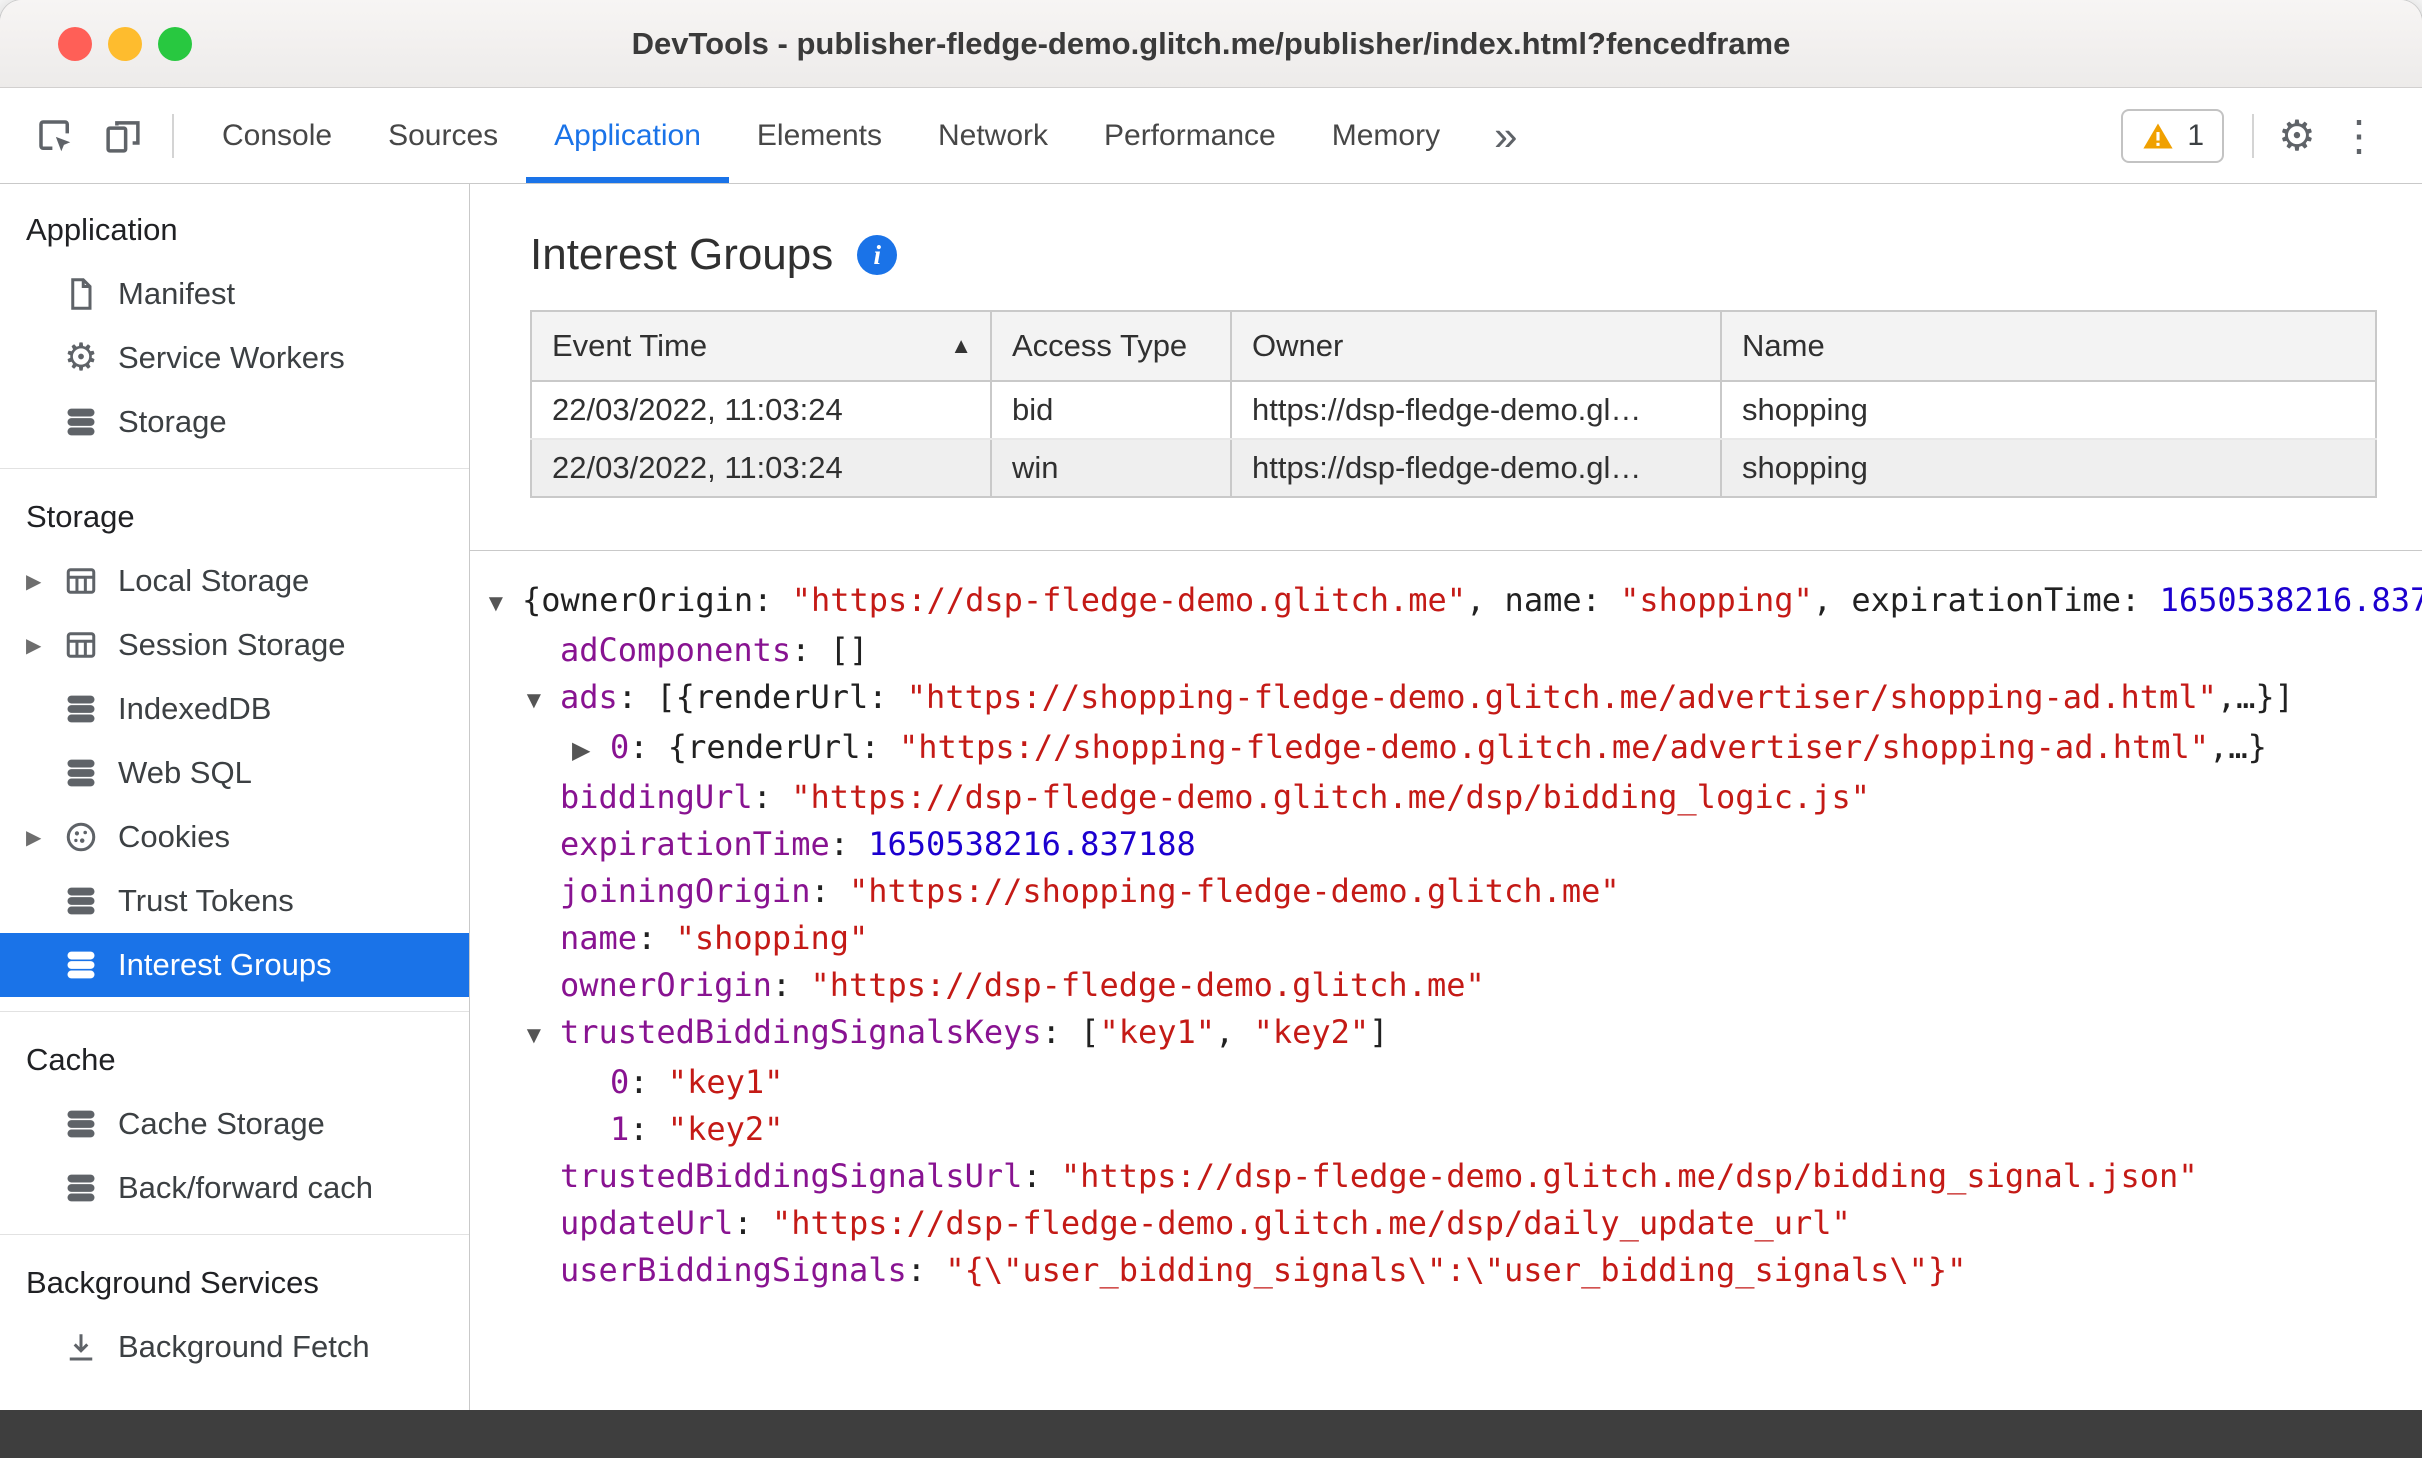  Describe the element at coordinates (1298, 345) in the screenshot. I see `column-label: Owner` at that location.